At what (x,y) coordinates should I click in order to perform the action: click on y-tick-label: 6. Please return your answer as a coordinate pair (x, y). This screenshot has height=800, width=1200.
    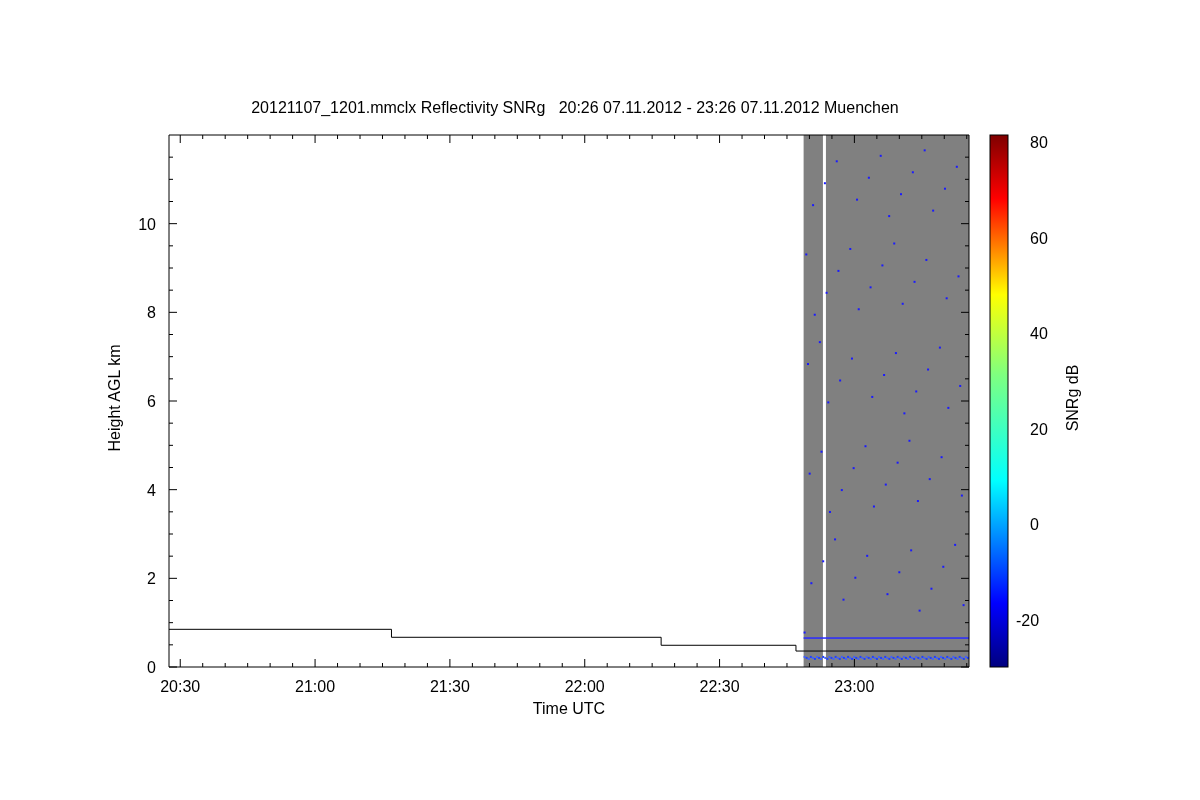
    Looking at the image, I should click on (151, 401).